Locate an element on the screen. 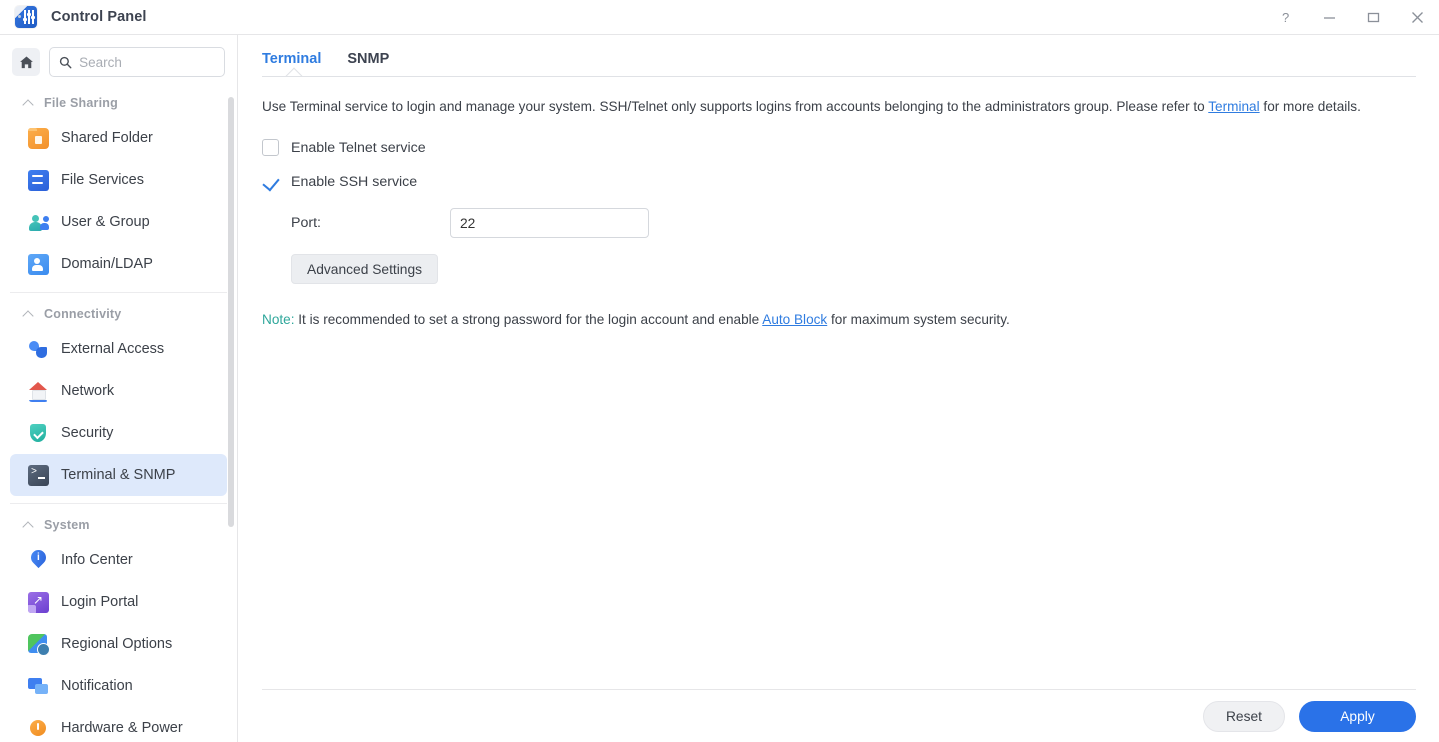 The height and width of the screenshot is (742, 1439). sidebar-group-label: File Sharing is located at coordinates (81, 103).